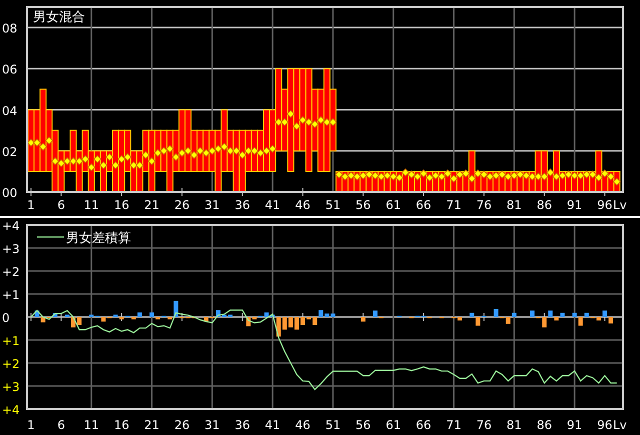  What do you see at coordinates (6, 318) in the screenshot?
I see `y-tick-label: 0` at bounding box center [6, 318].